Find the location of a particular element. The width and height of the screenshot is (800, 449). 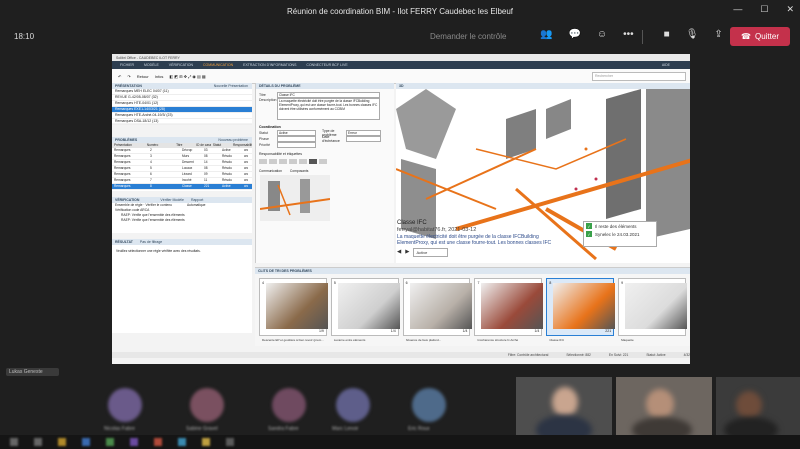

status-selected: Sélectionné: 882 is located at coordinates (578, 355).